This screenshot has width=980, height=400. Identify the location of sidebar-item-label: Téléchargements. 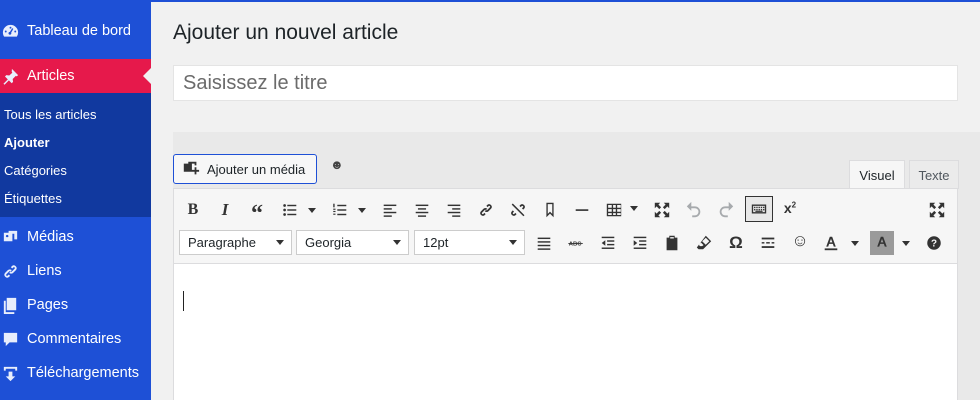
(83, 373).